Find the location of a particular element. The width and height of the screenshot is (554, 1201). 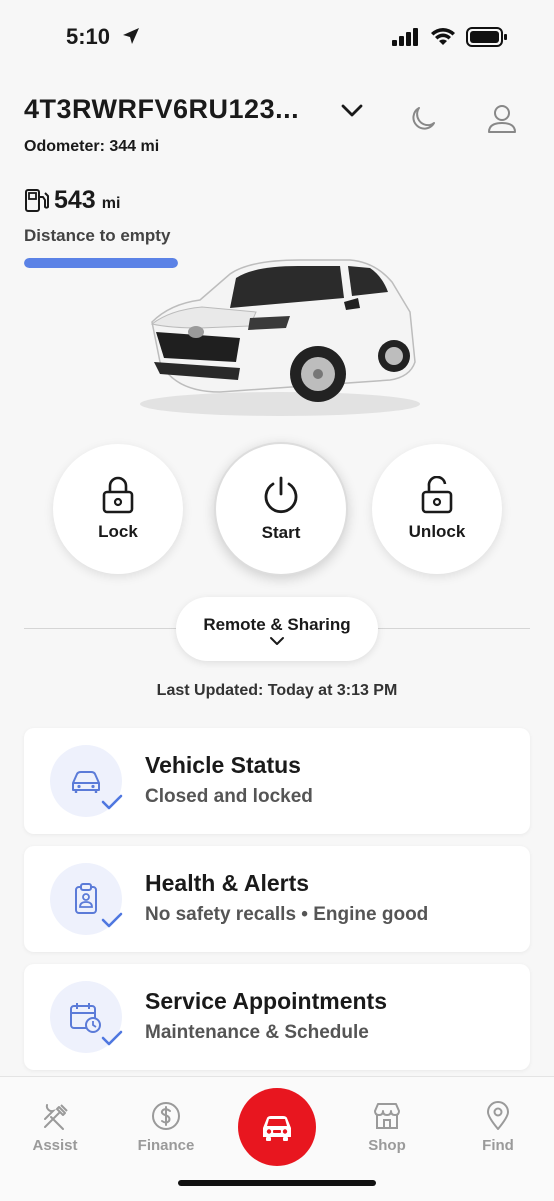

health-alerts-icon-badge is located at coordinates (86, 899).